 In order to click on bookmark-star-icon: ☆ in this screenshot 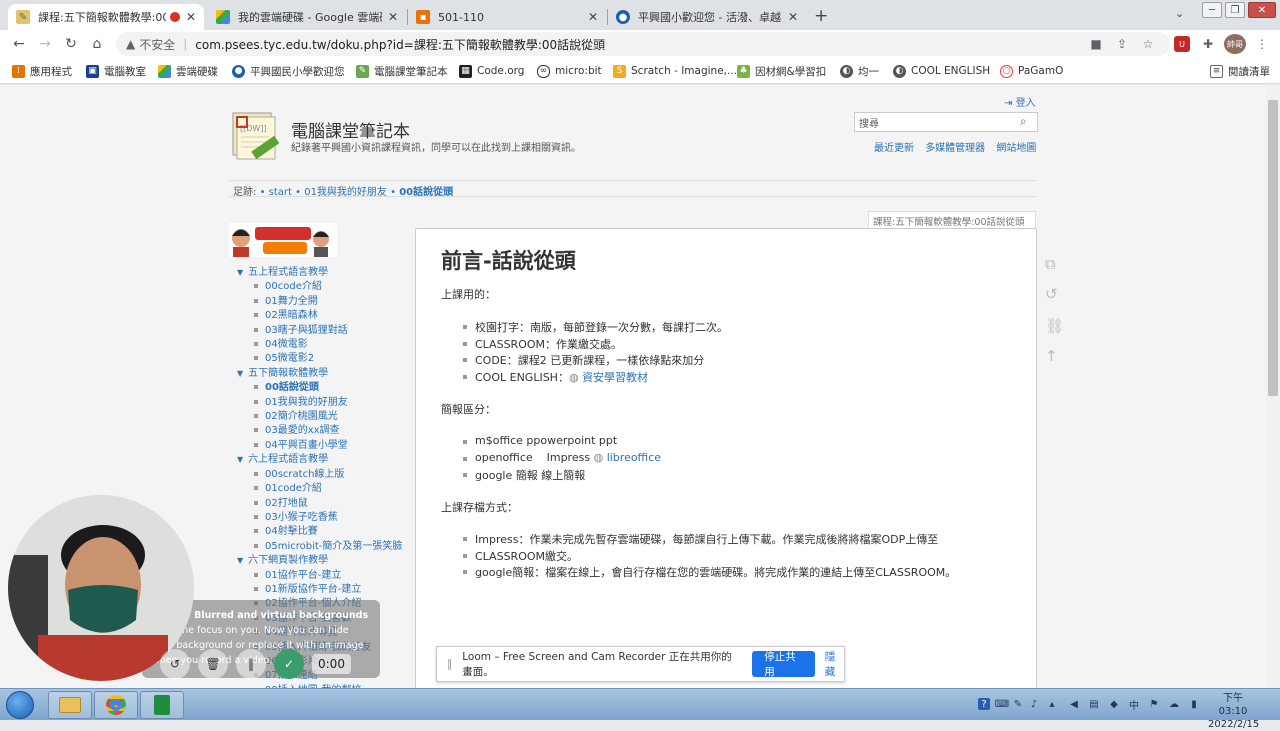, I will do `click(1148, 44)`.